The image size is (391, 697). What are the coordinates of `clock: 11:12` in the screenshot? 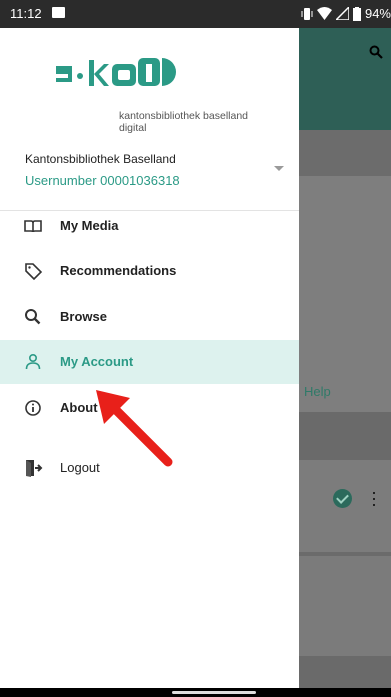 It's located at (26, 13).